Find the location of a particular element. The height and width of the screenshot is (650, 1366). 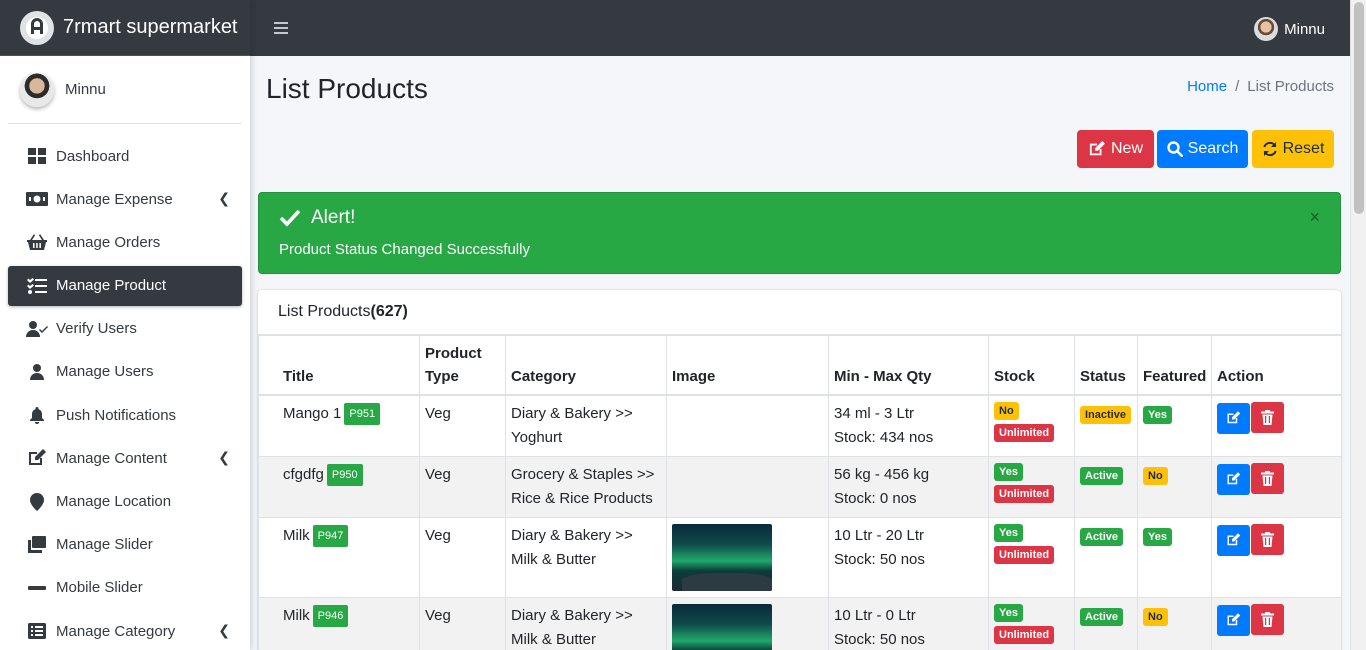

cell-stock: No Unlimited is located at coordinates (1031, 425).